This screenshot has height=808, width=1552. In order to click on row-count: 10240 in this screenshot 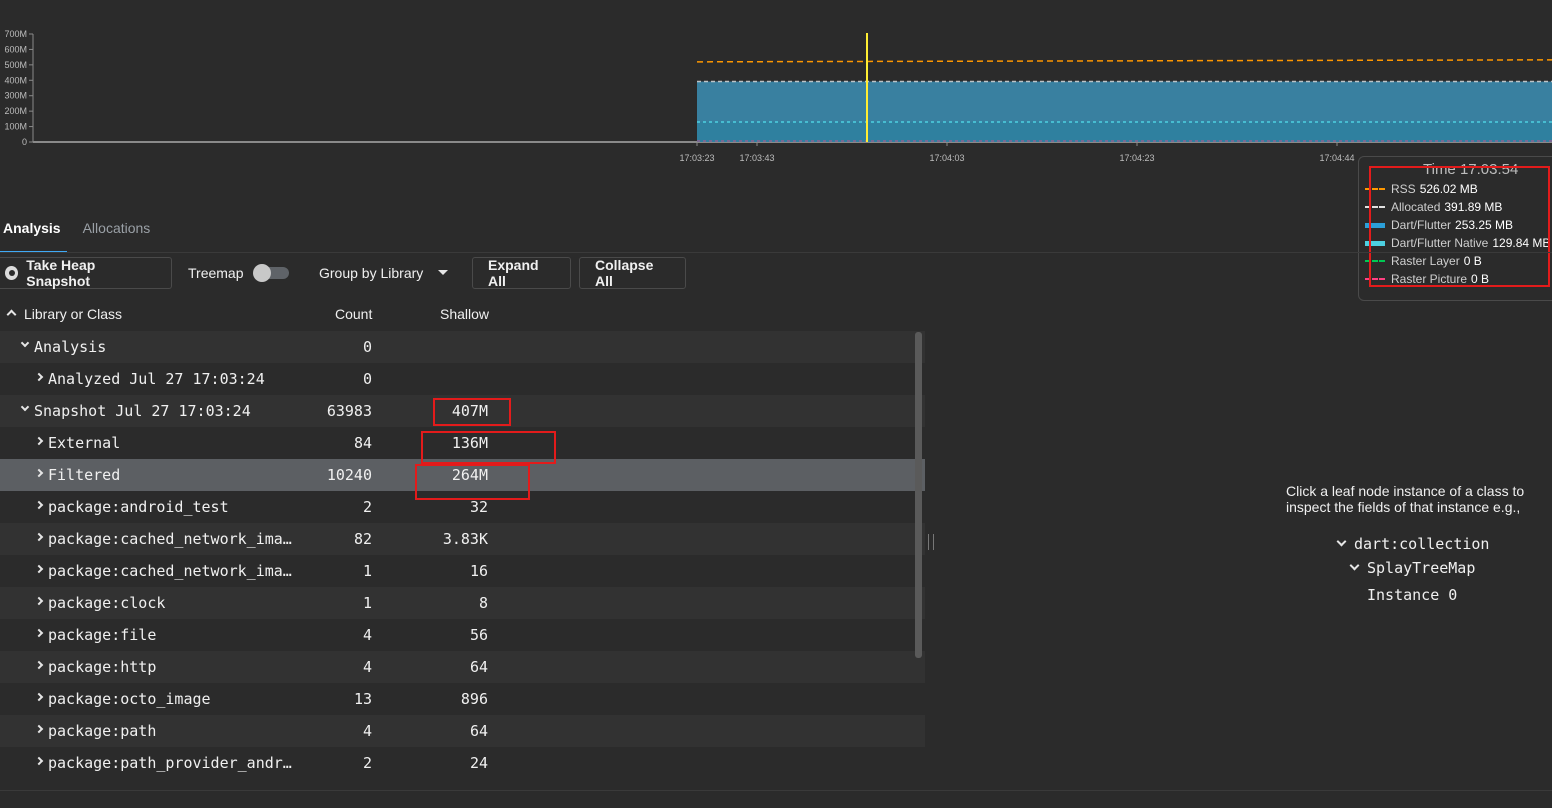, I will do `click(349, 475)`.